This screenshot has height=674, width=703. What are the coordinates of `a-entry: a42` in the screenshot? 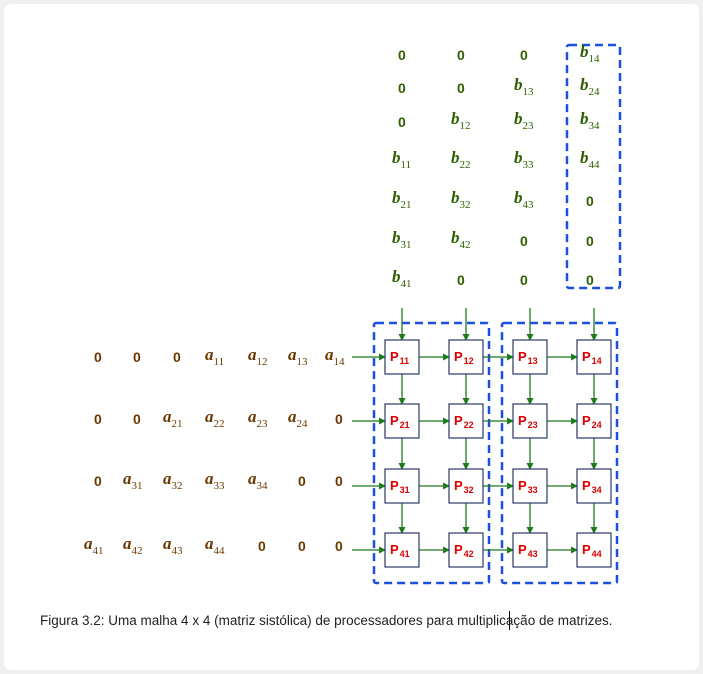 It's located at (133, 545).